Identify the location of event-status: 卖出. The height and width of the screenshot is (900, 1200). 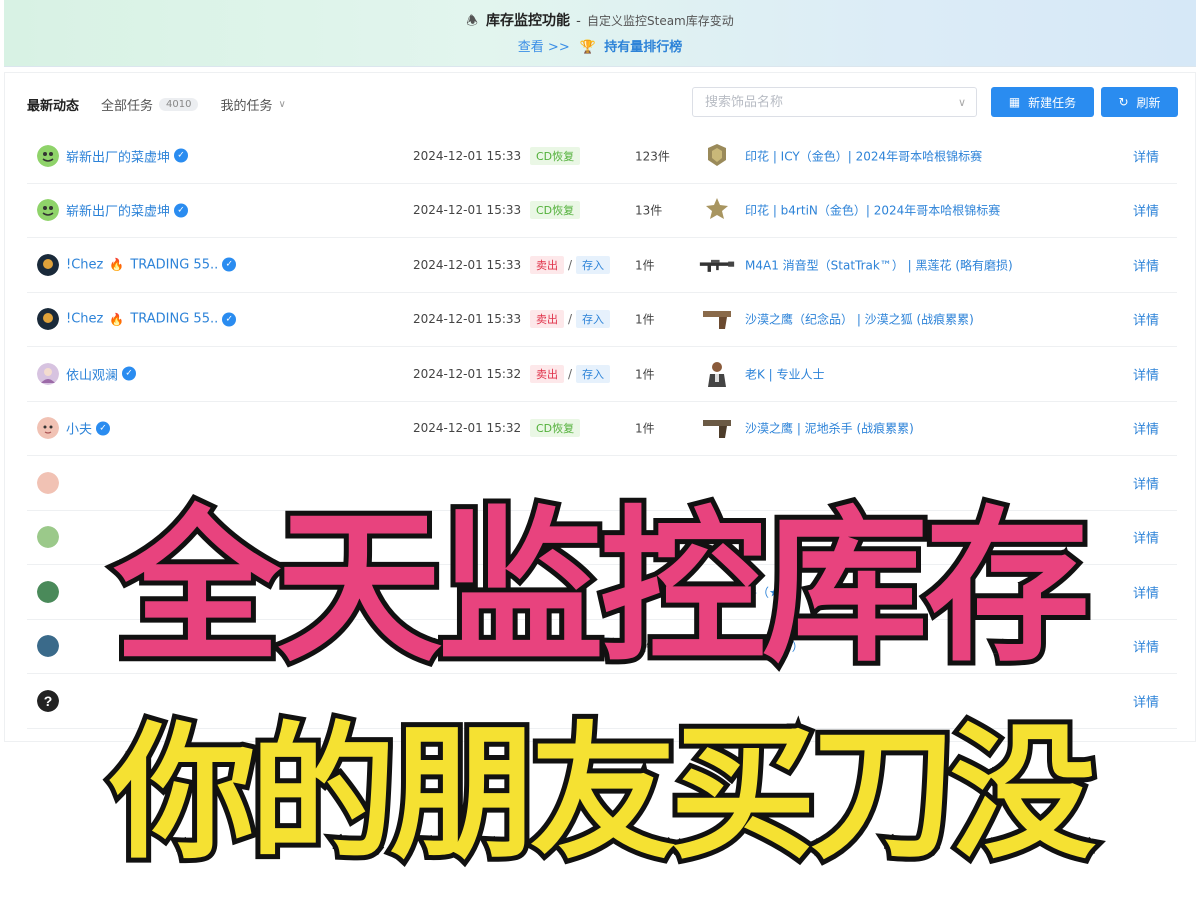
(547, 537).